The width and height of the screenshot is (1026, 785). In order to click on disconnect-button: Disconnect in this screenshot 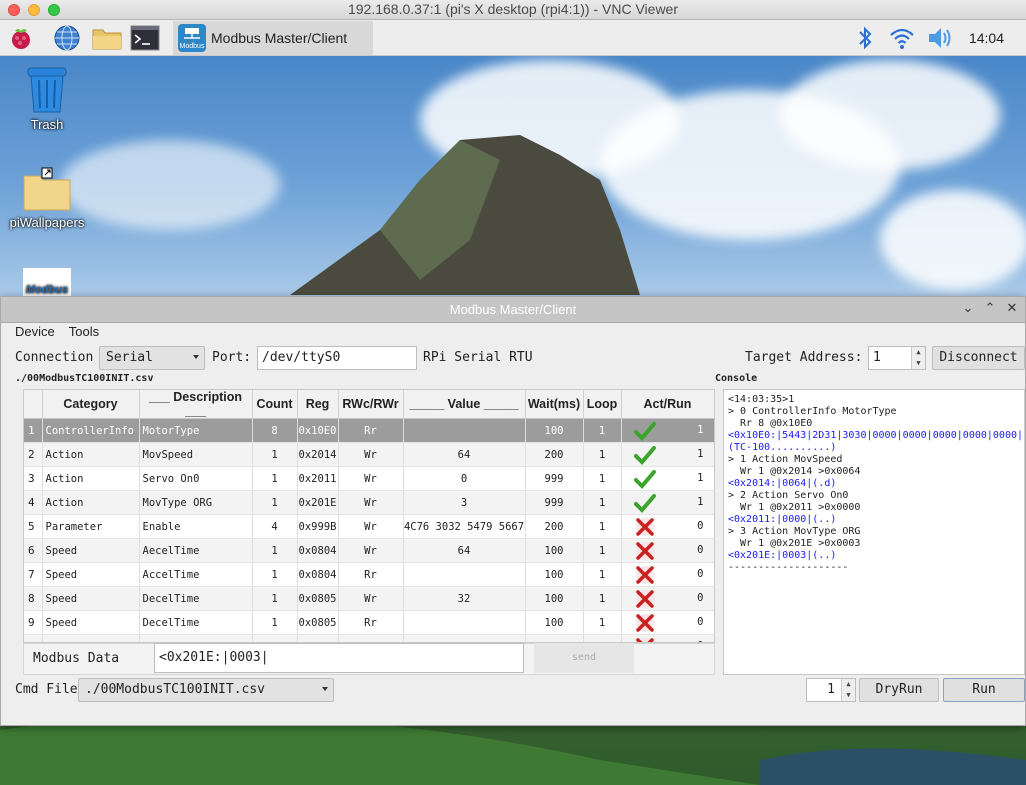, I will do `click(978, 358)`.